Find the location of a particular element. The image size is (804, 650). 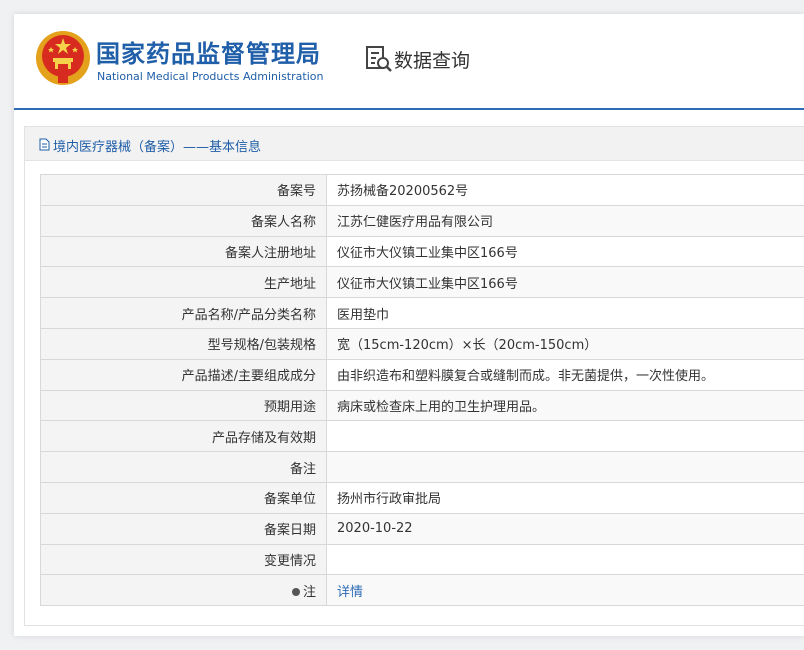

table-row: 产品名称/产品分类名称 医用垫巾 is located at coordinates (422, 313).